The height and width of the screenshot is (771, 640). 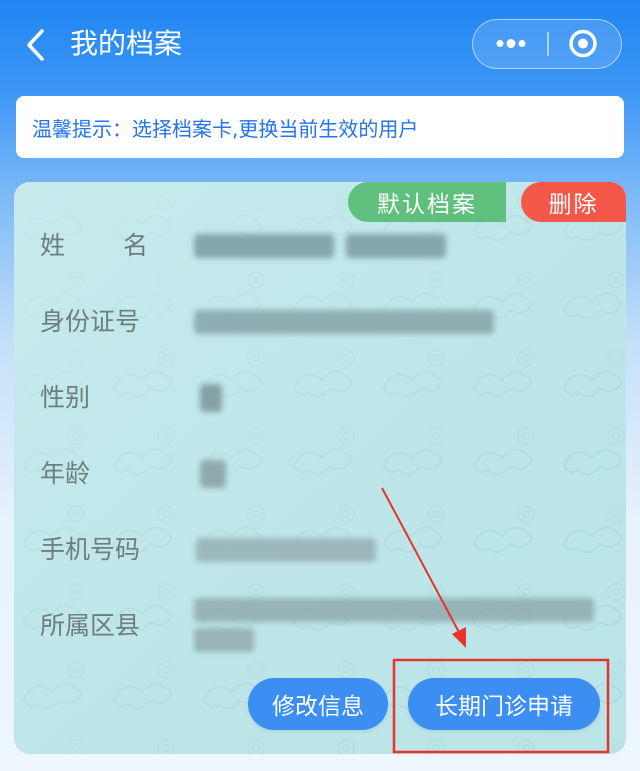 What do you see at coordinates (36, 45) in the screenshot?
I see `back-arrow-icon` at bounding box center [36, 45].